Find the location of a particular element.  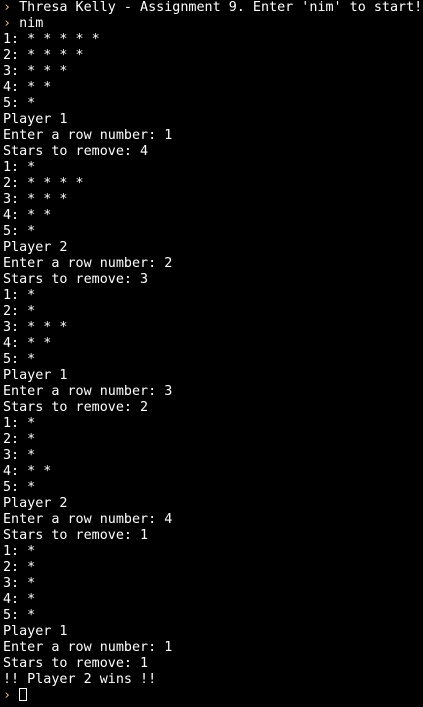

output-text: Enter a row number: 4 is located at coordinates (88, 519).